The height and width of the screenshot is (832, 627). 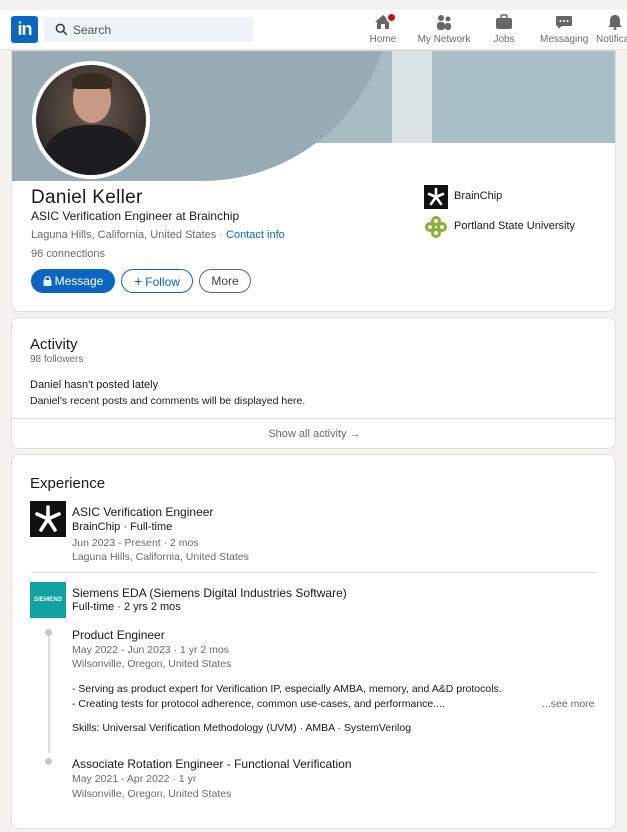 I want to click on profile-headline: ASIC Verification Engineer at Brainchip, so click(x=135, y=216).